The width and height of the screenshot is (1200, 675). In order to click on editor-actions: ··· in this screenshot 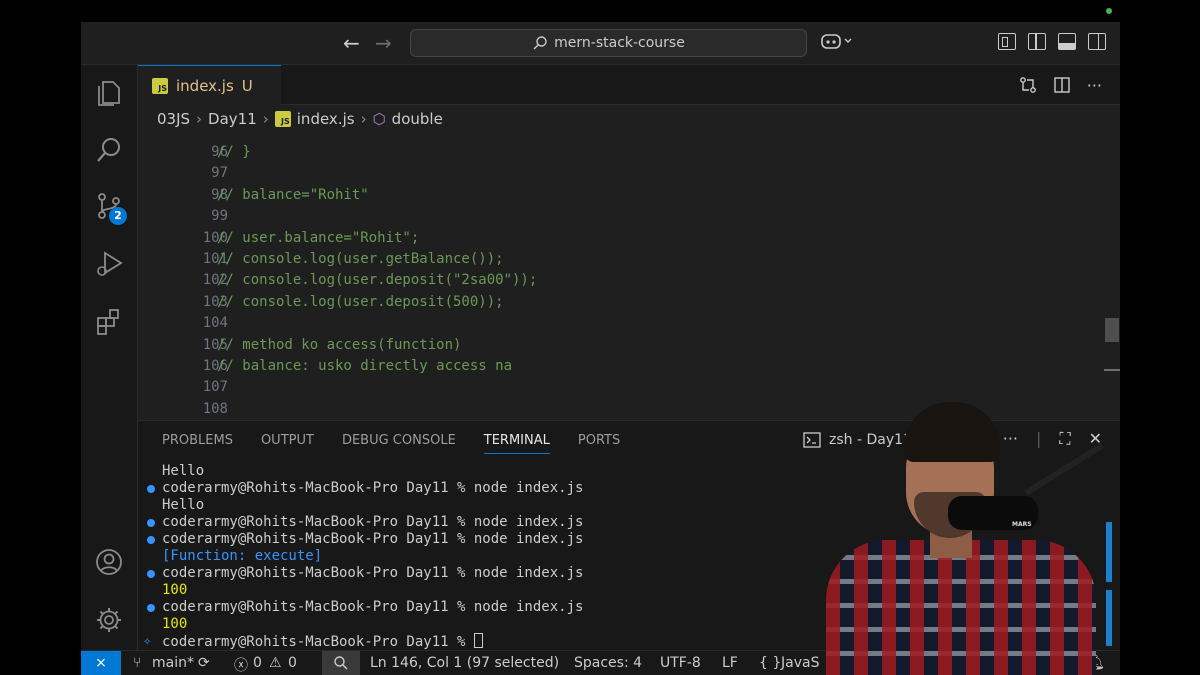, I will do `click(1060, 85)`.